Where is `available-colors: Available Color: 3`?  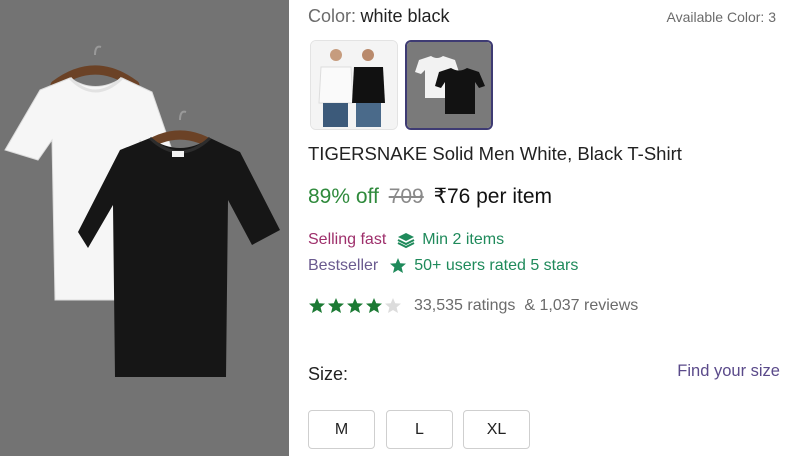 available-colors: Available Color: 3 is located at coordinates (721, 17).